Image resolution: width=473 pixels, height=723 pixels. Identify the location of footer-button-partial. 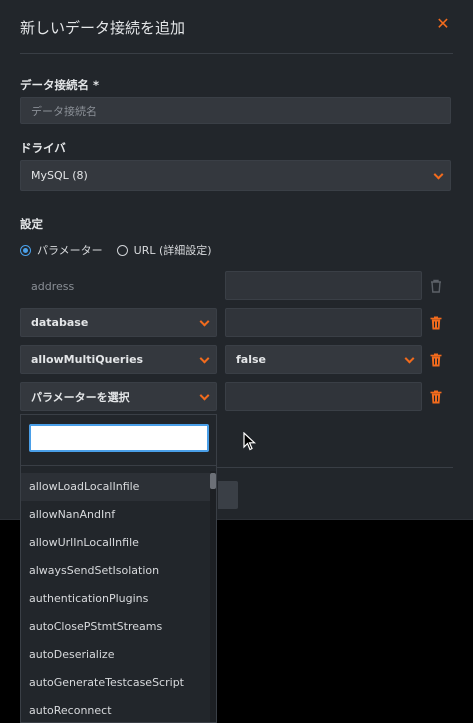
(228, 495).